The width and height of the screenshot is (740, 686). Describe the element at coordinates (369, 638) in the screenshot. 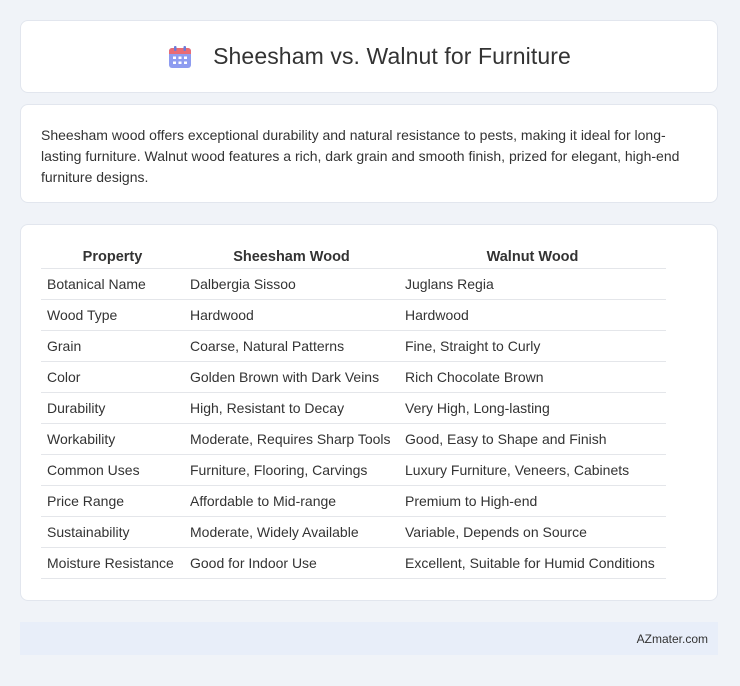

I see `footer-bar: AZmater.com` at that location.